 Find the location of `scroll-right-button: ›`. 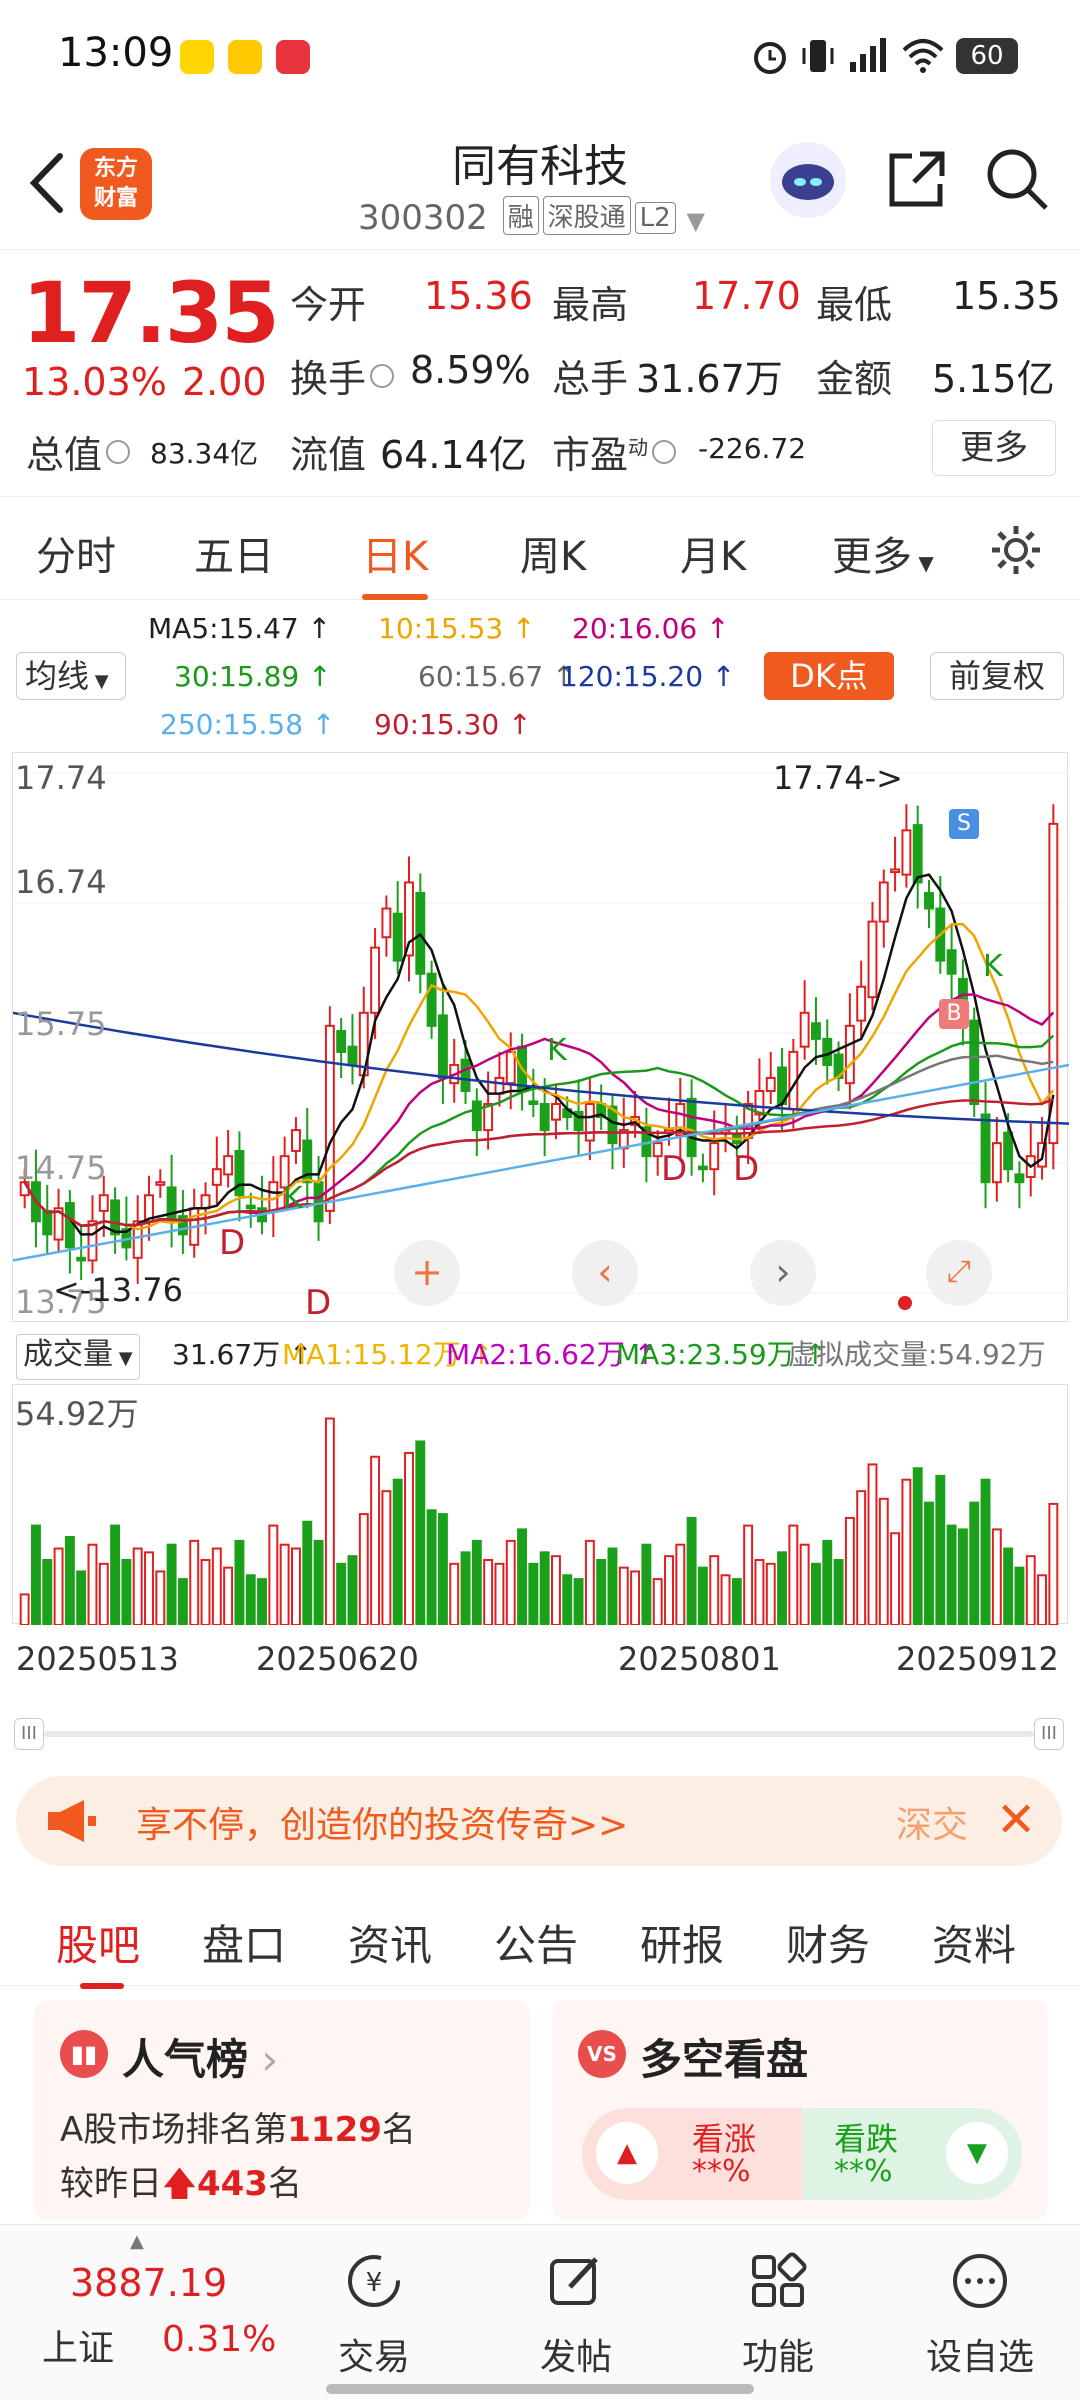

scroll-right-button: › is located at coordinates (783, 1273).